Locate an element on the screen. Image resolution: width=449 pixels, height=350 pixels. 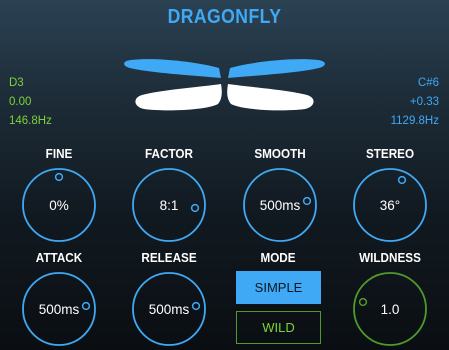
release-value: 500ms is located at coordinates (169, 309).